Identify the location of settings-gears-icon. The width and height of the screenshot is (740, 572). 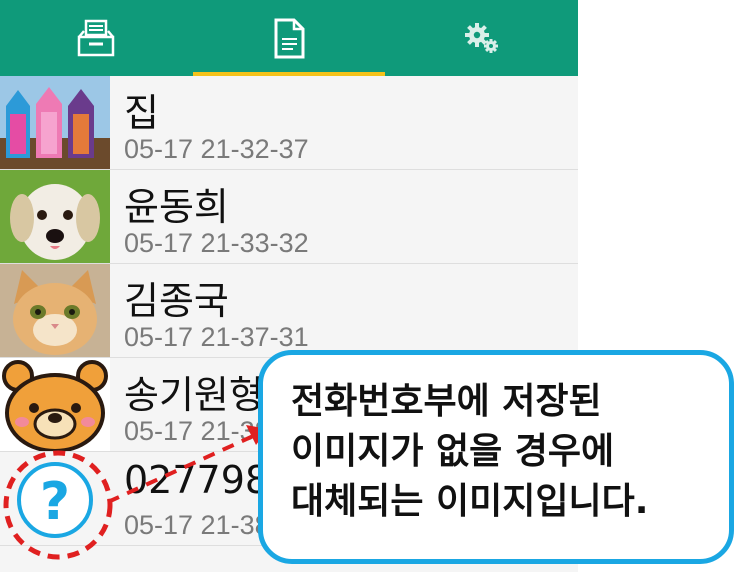
(481, 38).